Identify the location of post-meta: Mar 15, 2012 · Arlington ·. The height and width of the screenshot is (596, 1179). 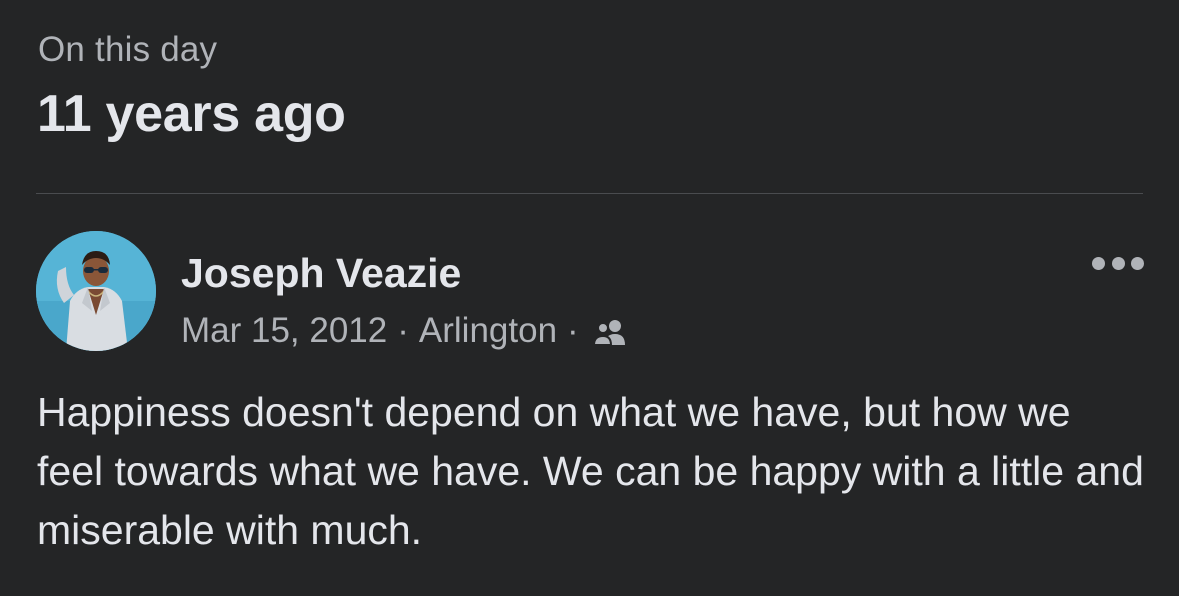
(406, 331).